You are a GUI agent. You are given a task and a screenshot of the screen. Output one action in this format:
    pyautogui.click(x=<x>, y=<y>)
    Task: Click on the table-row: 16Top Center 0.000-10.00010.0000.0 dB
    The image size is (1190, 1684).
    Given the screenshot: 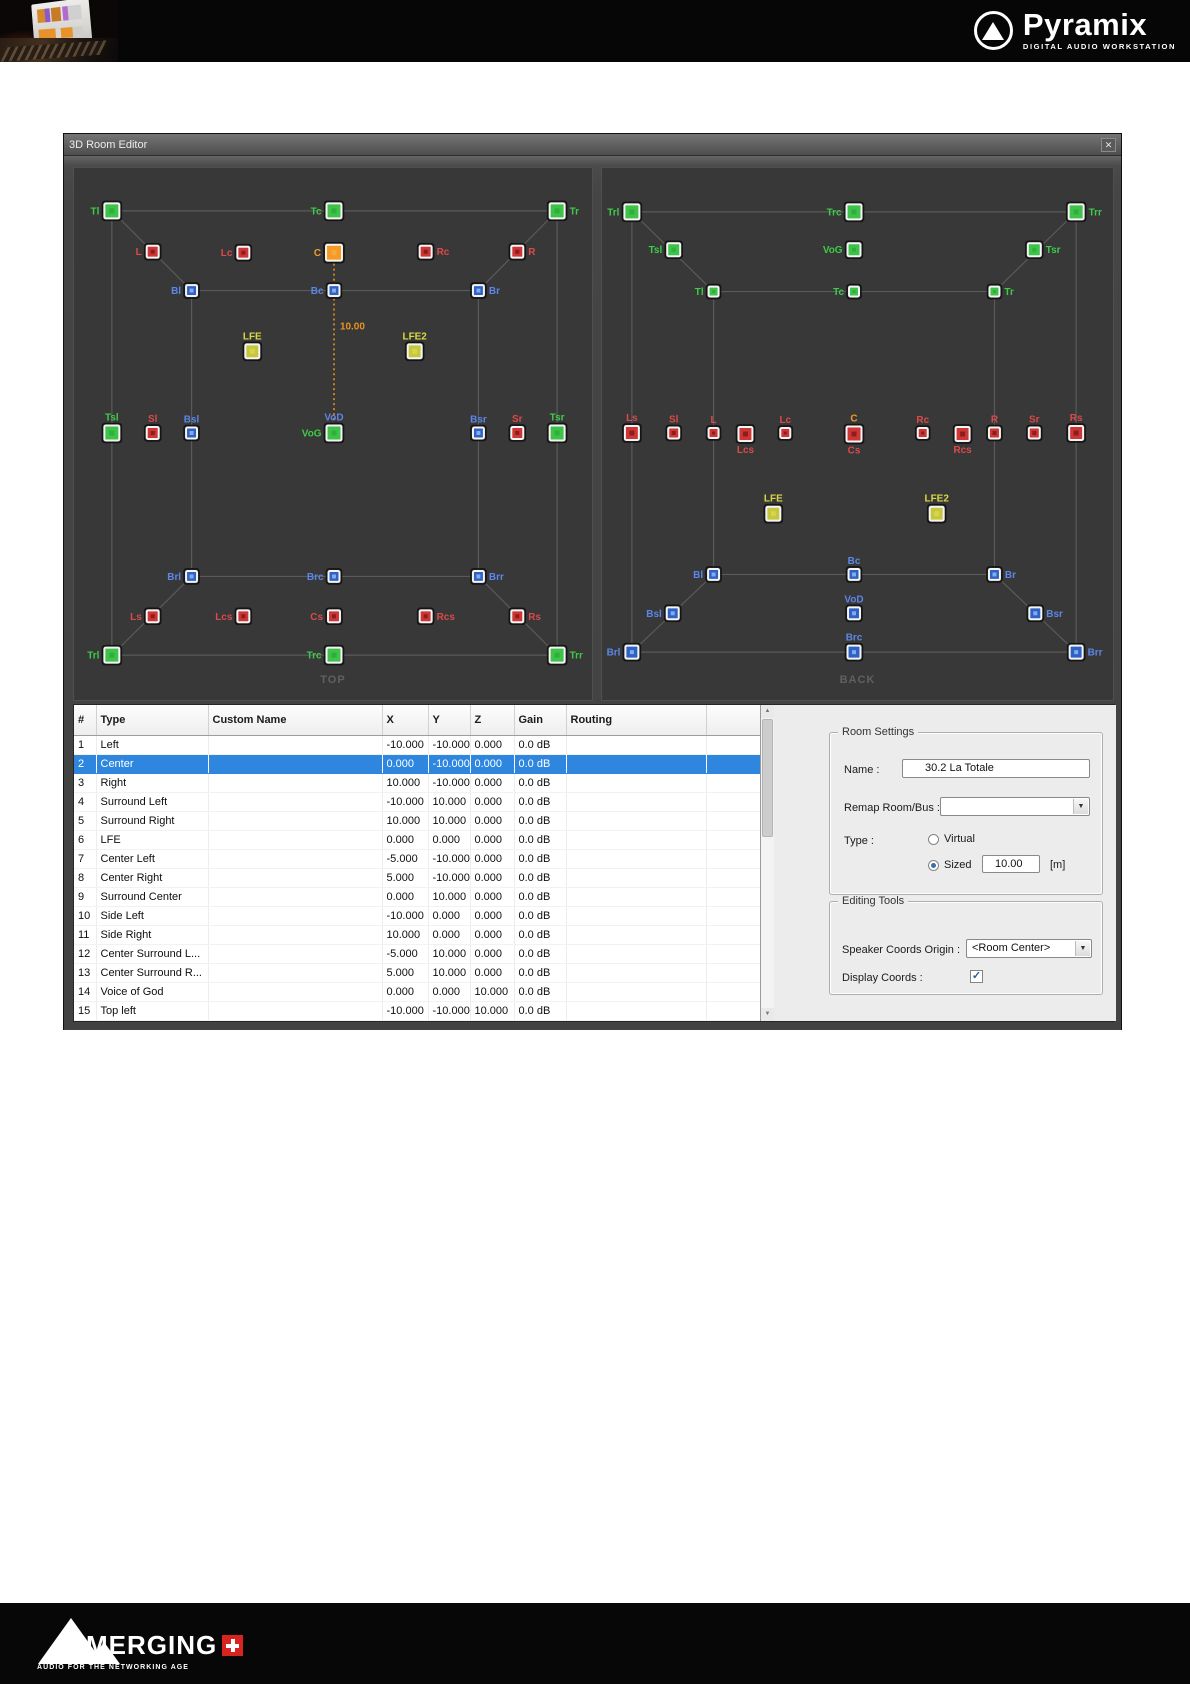 What is the action you would take?
    pyautogui.click(x=417, y=1020)
    